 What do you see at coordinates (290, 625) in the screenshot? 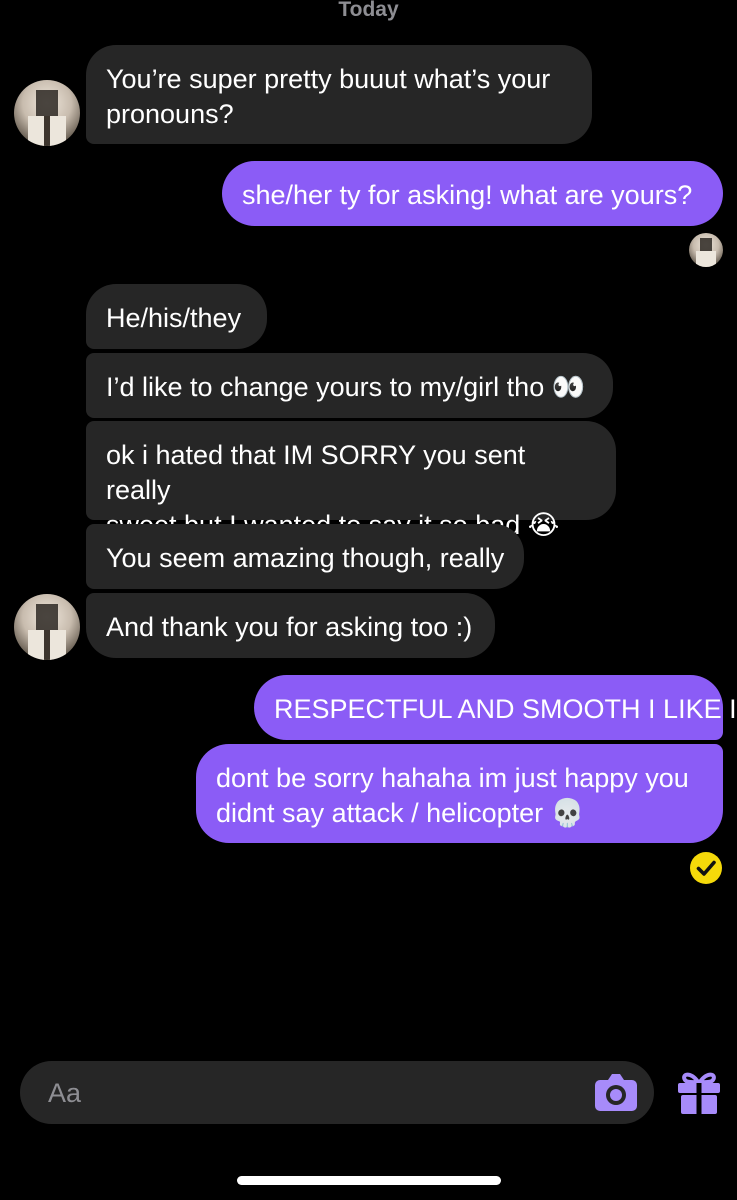
I see `message-bubble: And thank you for asking too :)` at bounding box center [290, 625].